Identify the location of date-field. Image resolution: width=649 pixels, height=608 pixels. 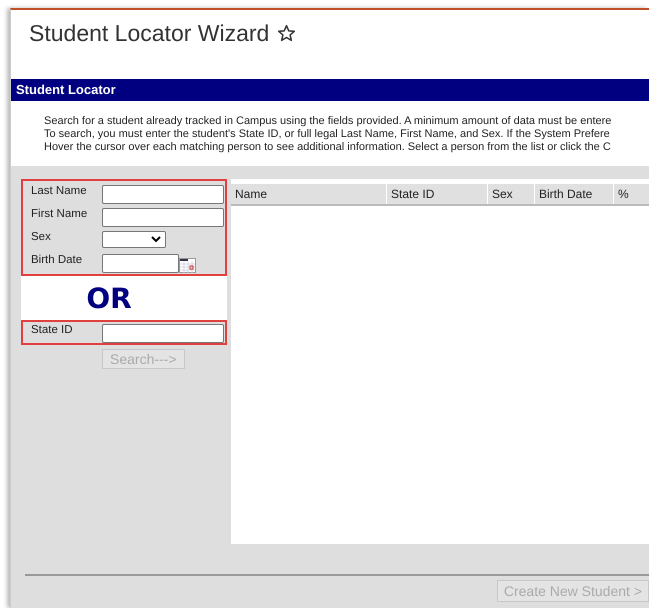
(140, 263).